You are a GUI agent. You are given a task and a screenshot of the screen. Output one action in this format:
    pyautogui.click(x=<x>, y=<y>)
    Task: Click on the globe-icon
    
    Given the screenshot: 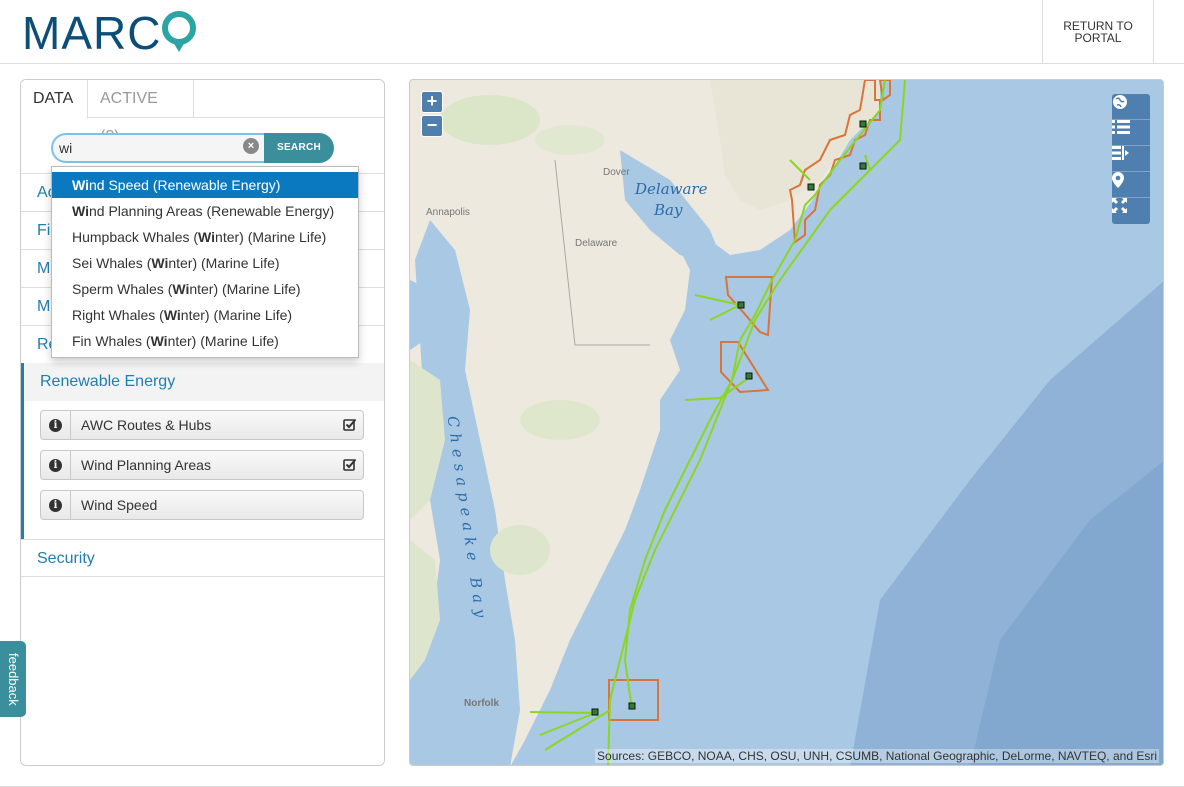 What is the action you would take?
    pyautogui.click(x=1131, y=107)
    